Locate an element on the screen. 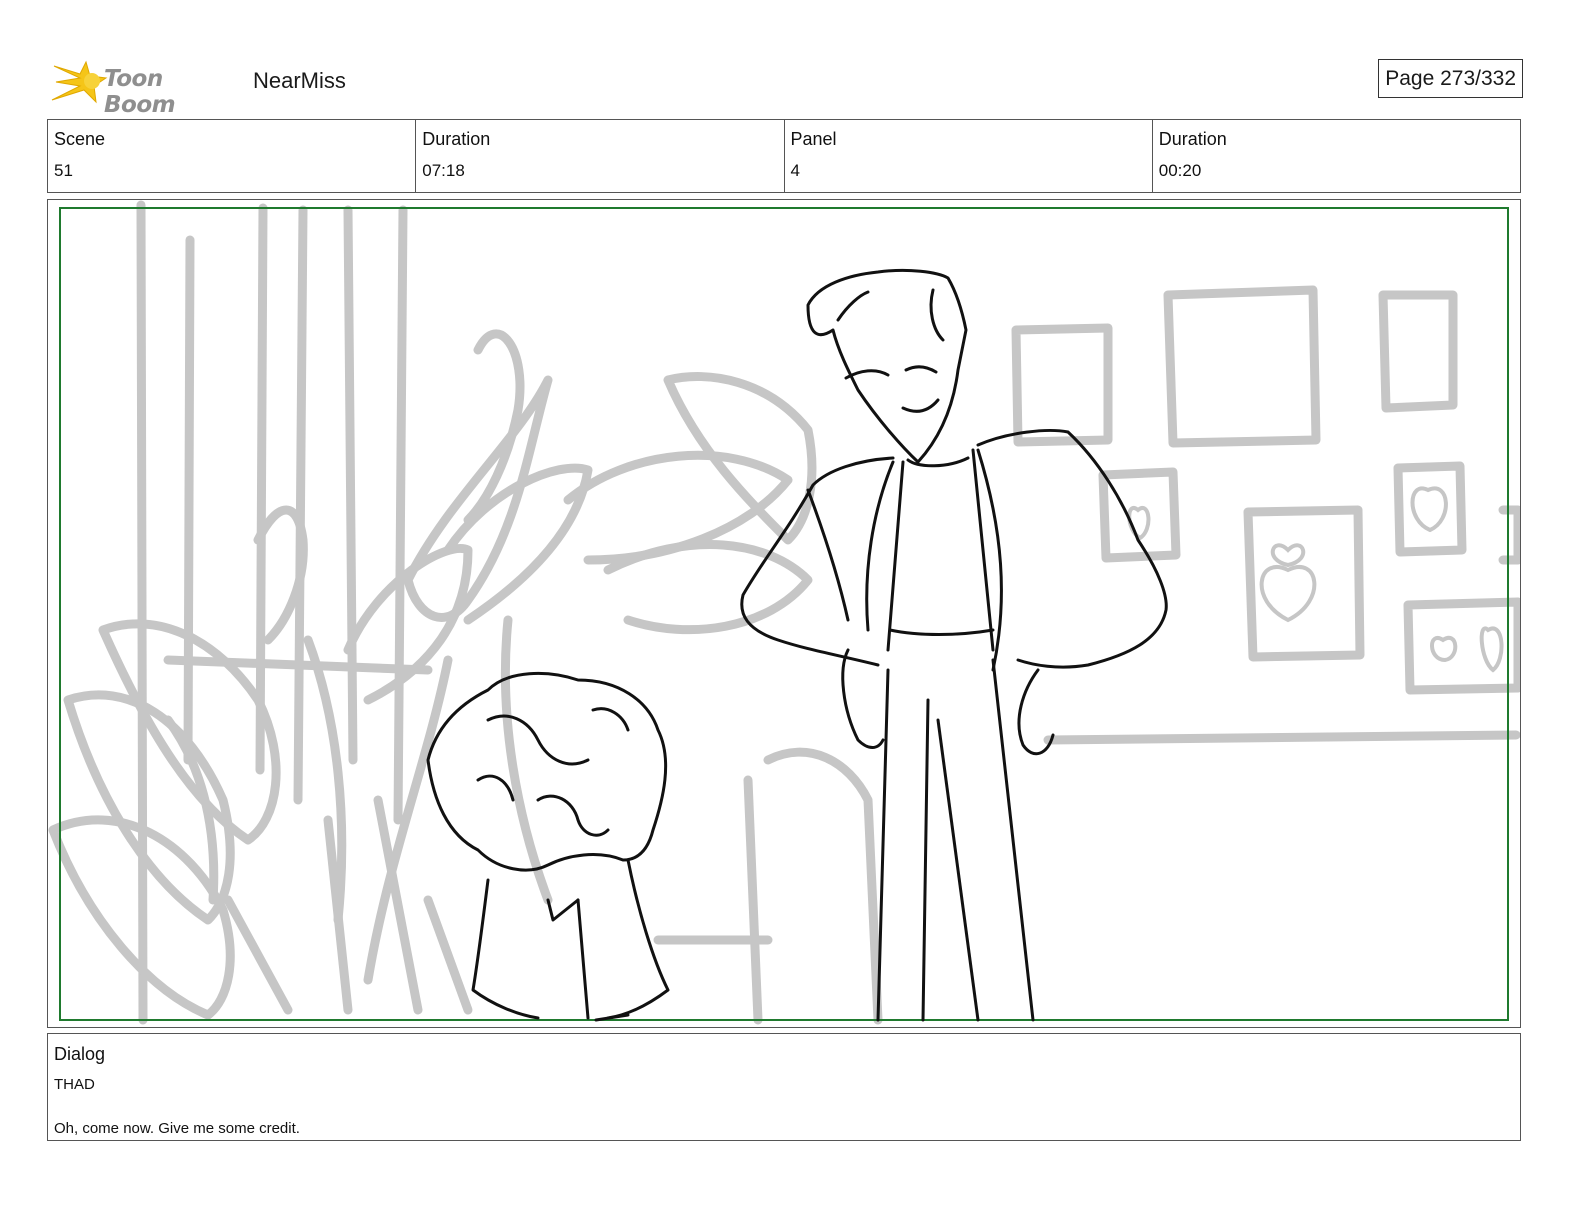 The image size is (1584, 1224). scene-label: Scene is located at coordinates (80, 139).